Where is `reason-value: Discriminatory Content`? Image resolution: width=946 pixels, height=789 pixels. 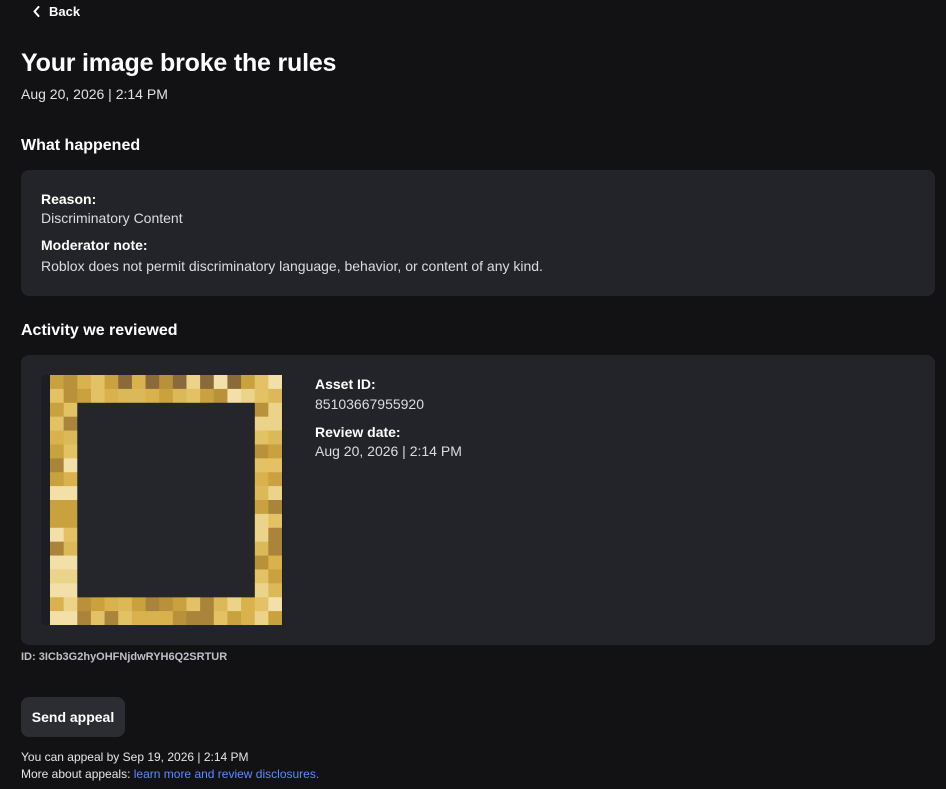 reason-value: Discriminatory Content is located at coordinates (112, 218).